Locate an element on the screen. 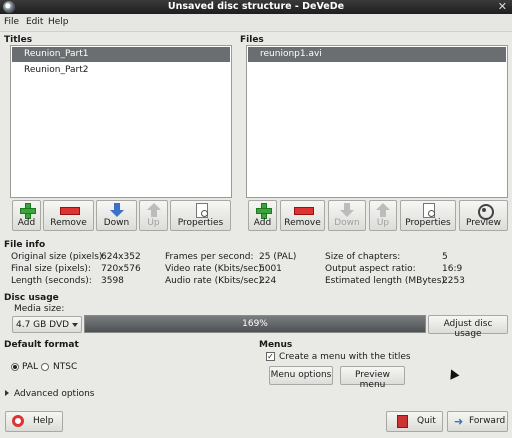 This screenshot has width=512, height=438. chapters-label: Size of chapters: is located at coordinates (363, 257).